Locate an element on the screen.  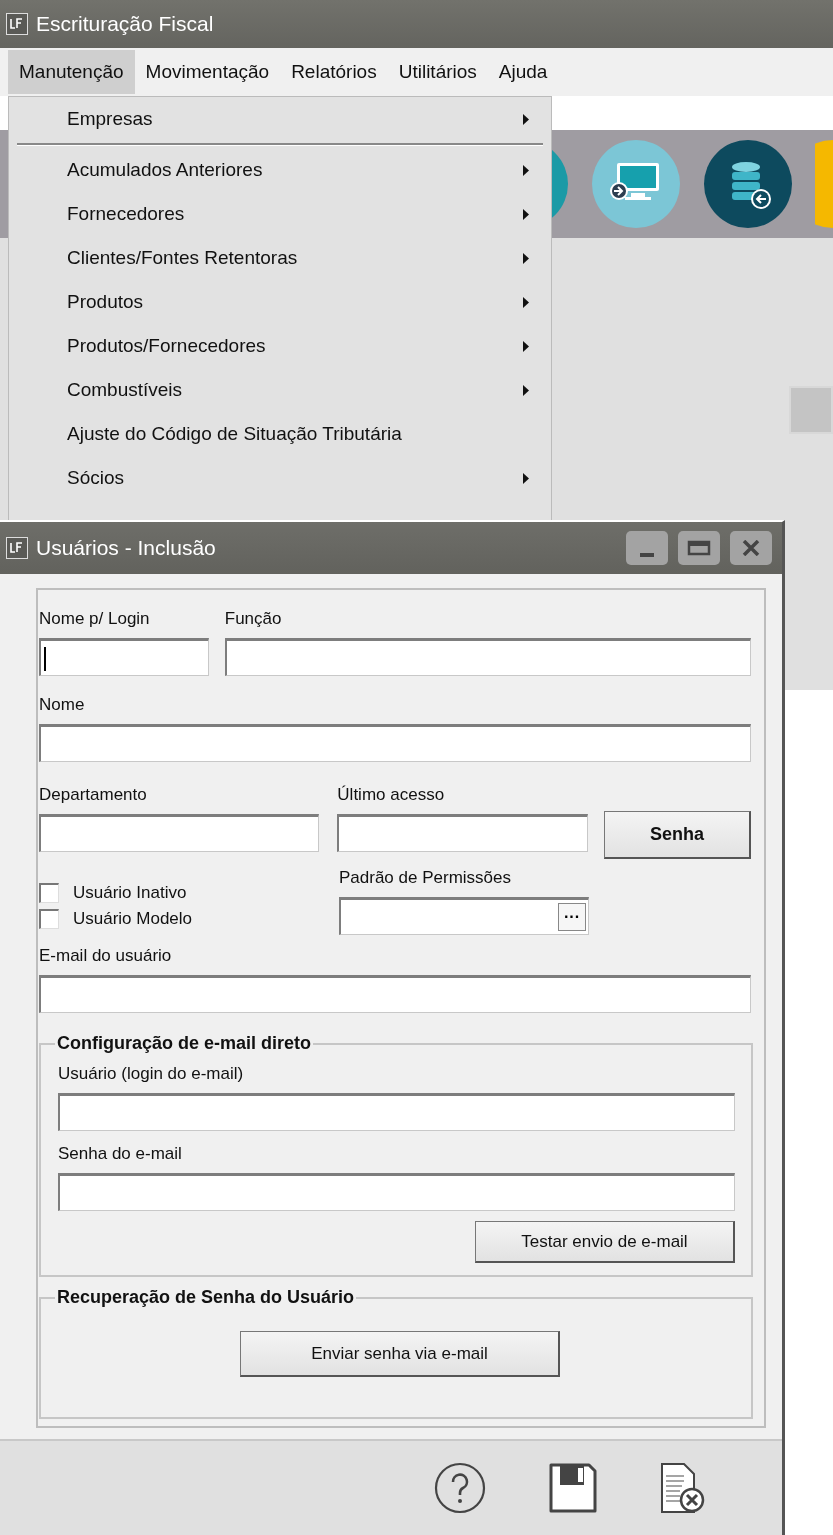
password-button: Senha is located at coordinates (677, 835).